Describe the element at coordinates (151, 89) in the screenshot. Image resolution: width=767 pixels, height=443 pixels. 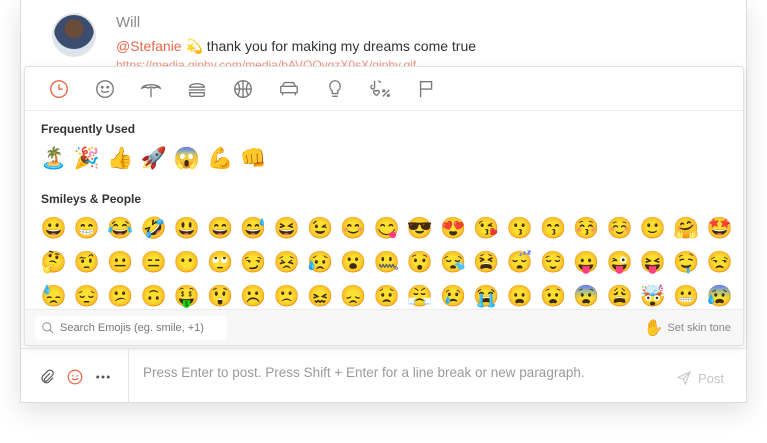
I see `tab-nature` at that location.